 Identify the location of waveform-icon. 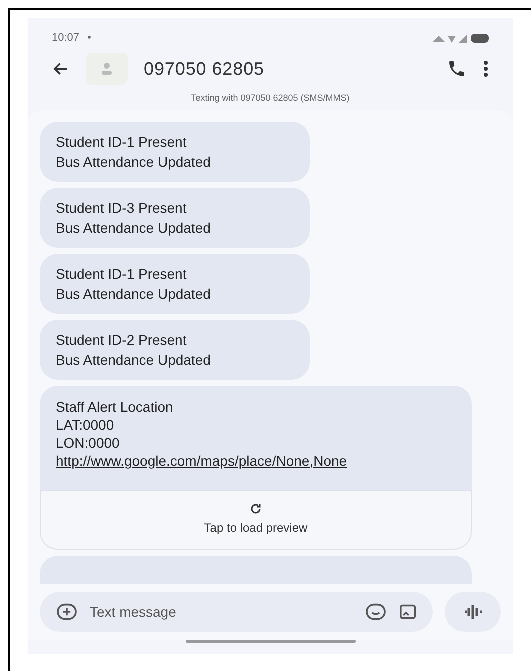
(473, 612).